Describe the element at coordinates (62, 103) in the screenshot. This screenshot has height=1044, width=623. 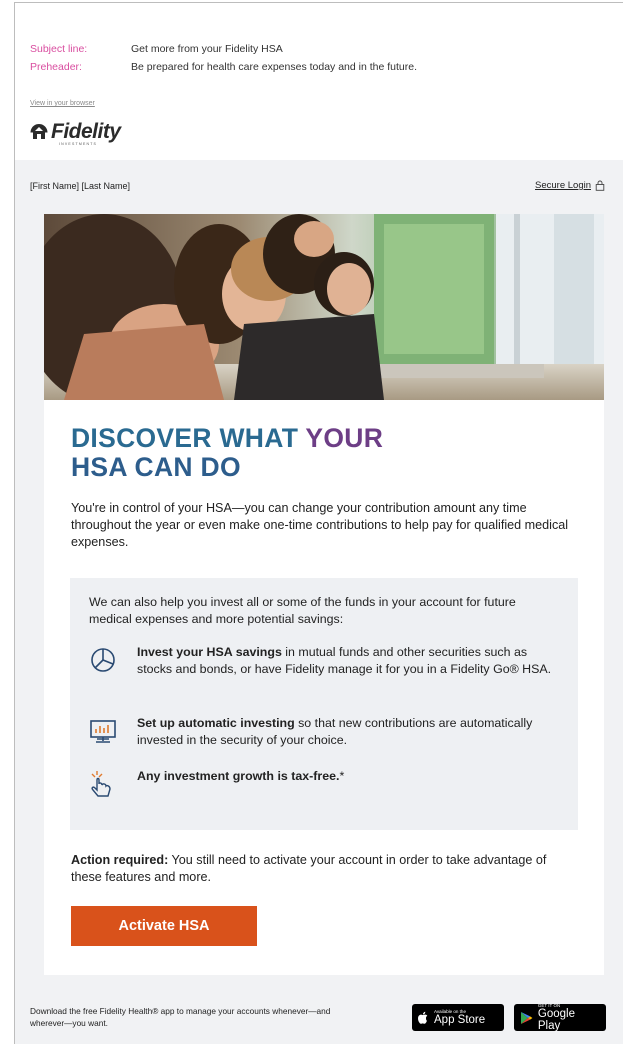
I see `view-in-browser-link: View in your browser` at that location.